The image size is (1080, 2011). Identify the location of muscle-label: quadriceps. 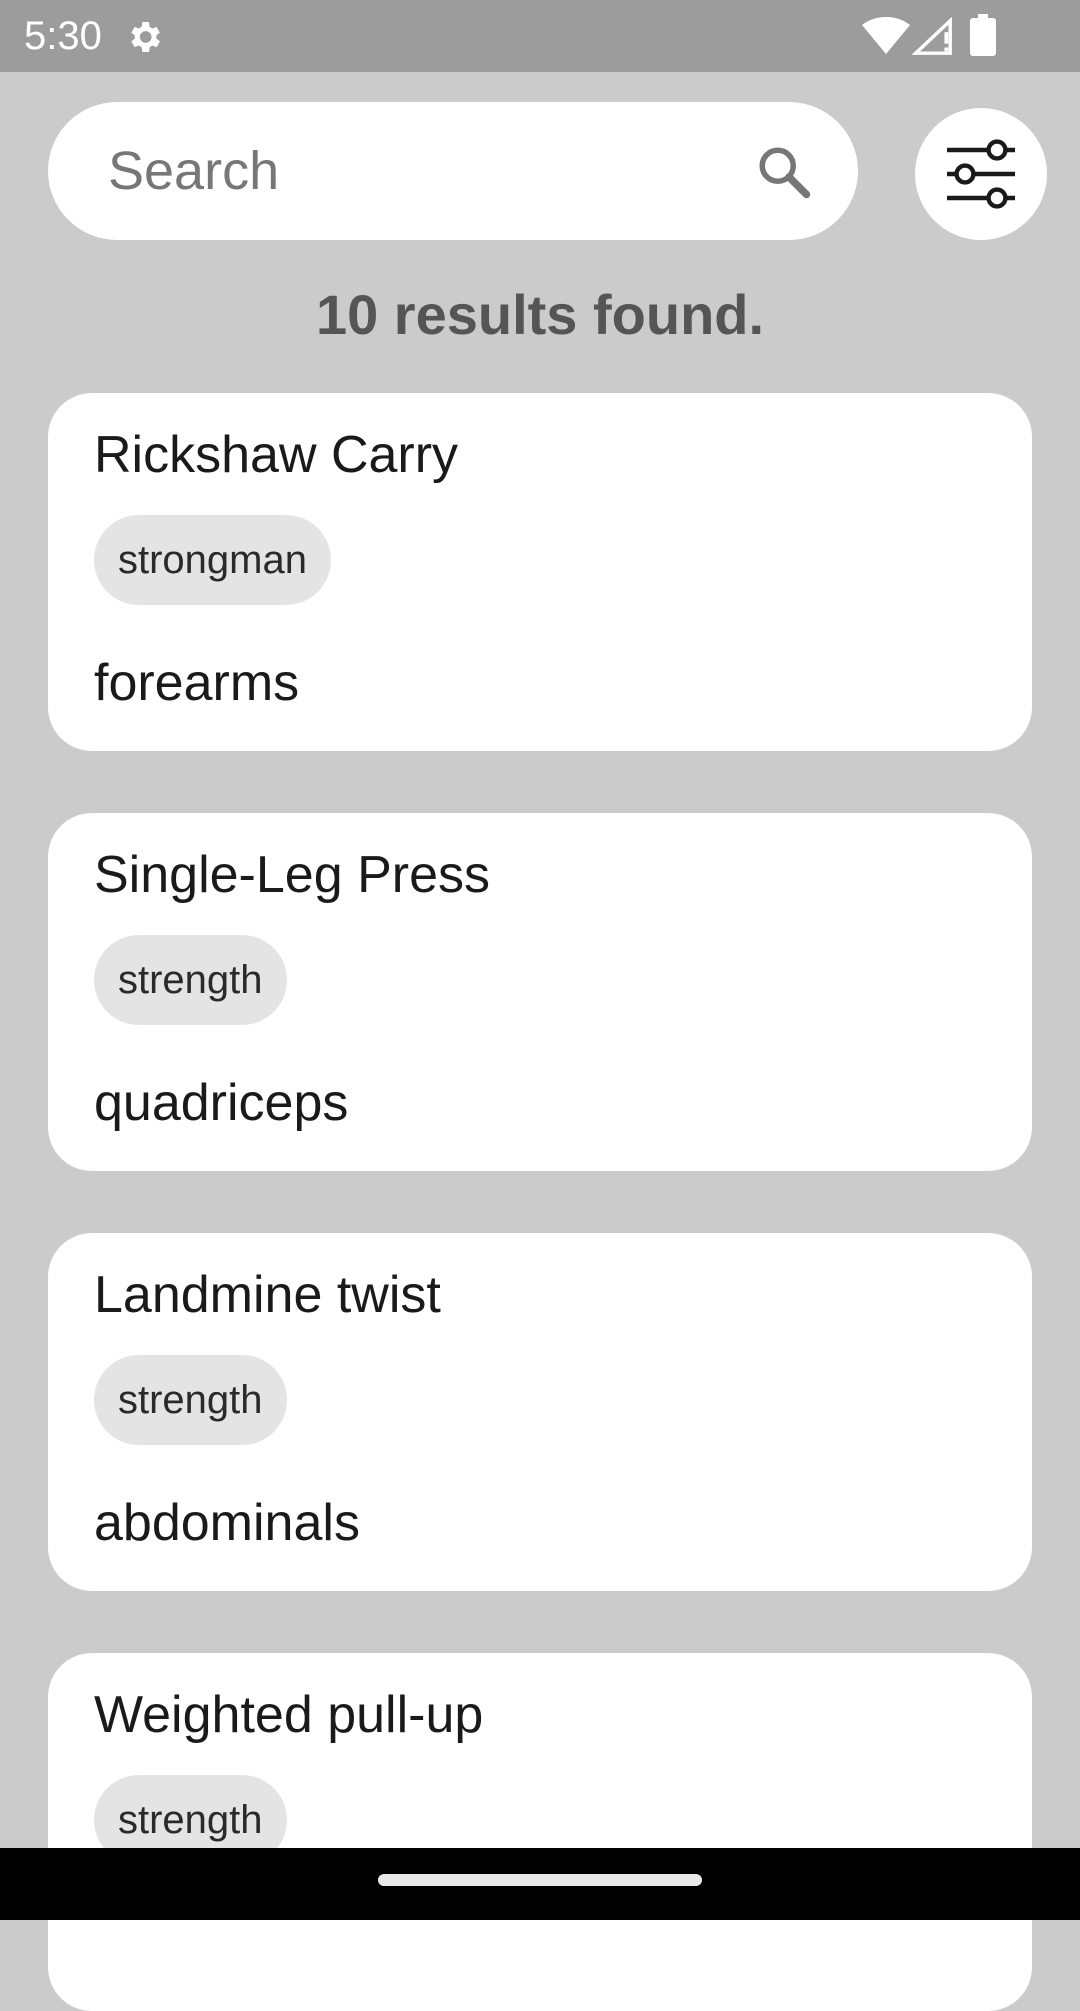
(221, 1103).